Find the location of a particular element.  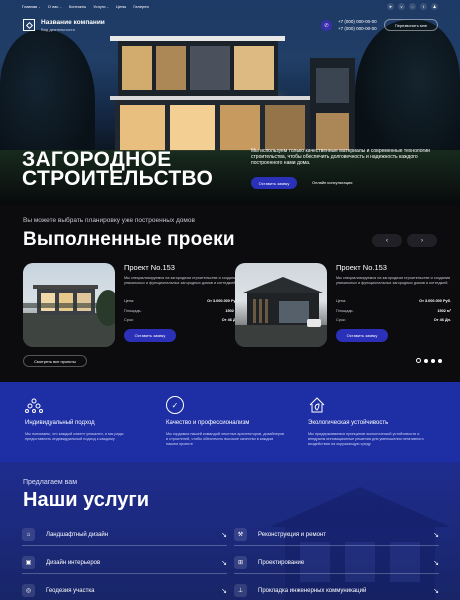

nav-item-label: Главная is located at coordinates (30, 6).